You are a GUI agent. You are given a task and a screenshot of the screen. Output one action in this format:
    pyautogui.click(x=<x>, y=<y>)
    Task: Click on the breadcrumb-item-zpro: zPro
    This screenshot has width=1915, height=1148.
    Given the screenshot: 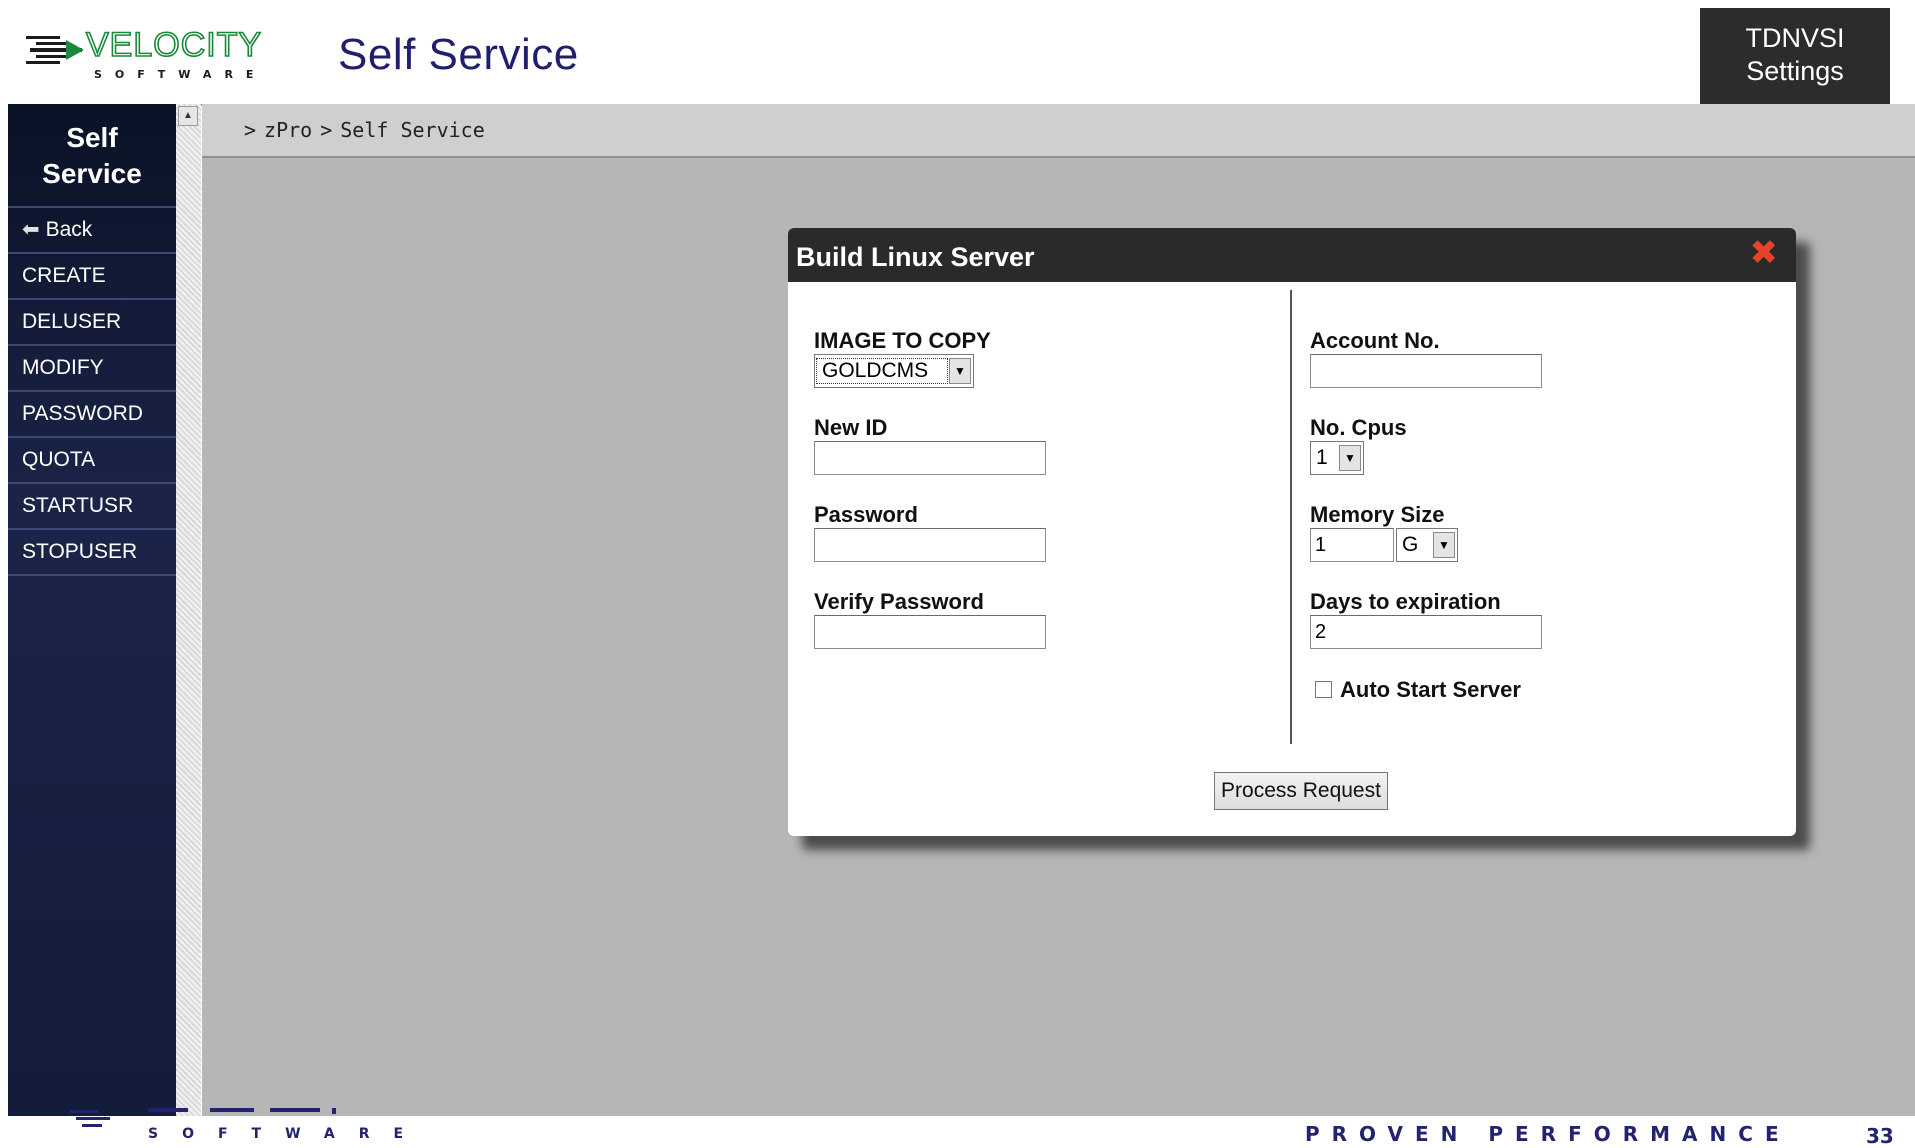 What is the action you would take?
    pyautogui.click(x=288, y=130)
    